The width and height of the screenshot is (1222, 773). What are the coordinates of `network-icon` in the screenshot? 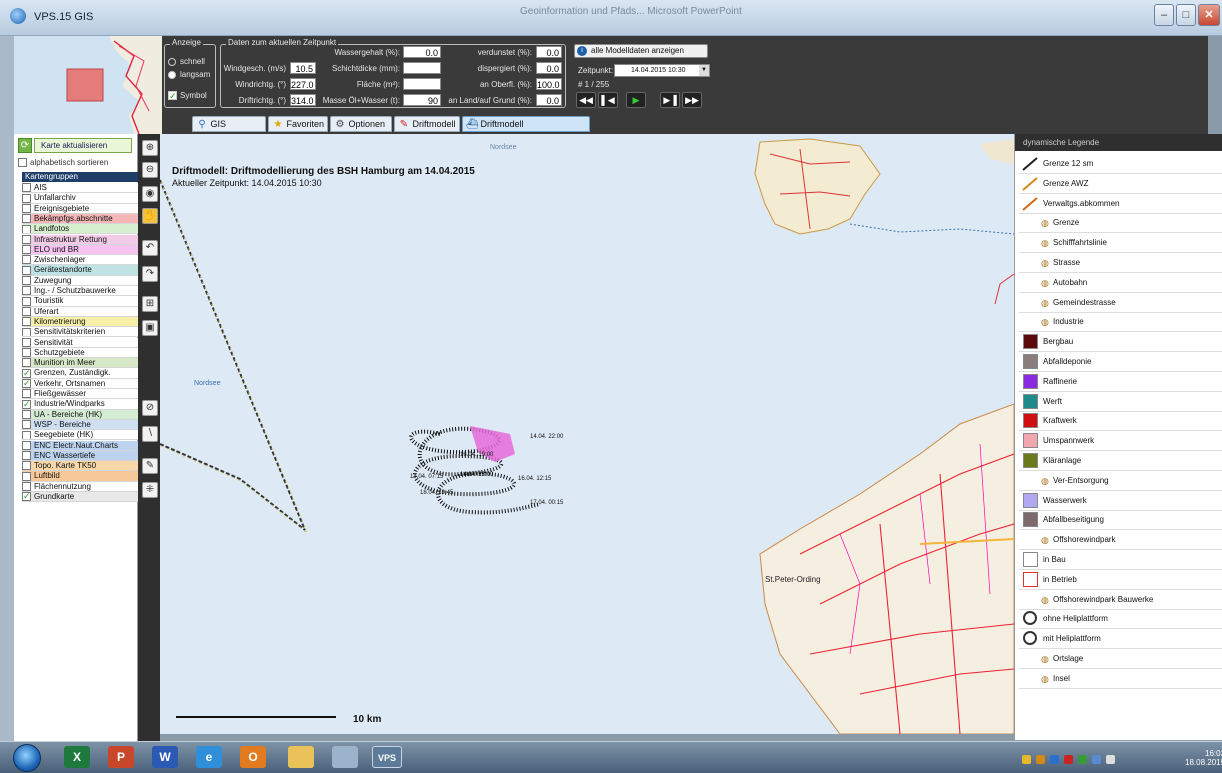 It's located at (1096, 759).